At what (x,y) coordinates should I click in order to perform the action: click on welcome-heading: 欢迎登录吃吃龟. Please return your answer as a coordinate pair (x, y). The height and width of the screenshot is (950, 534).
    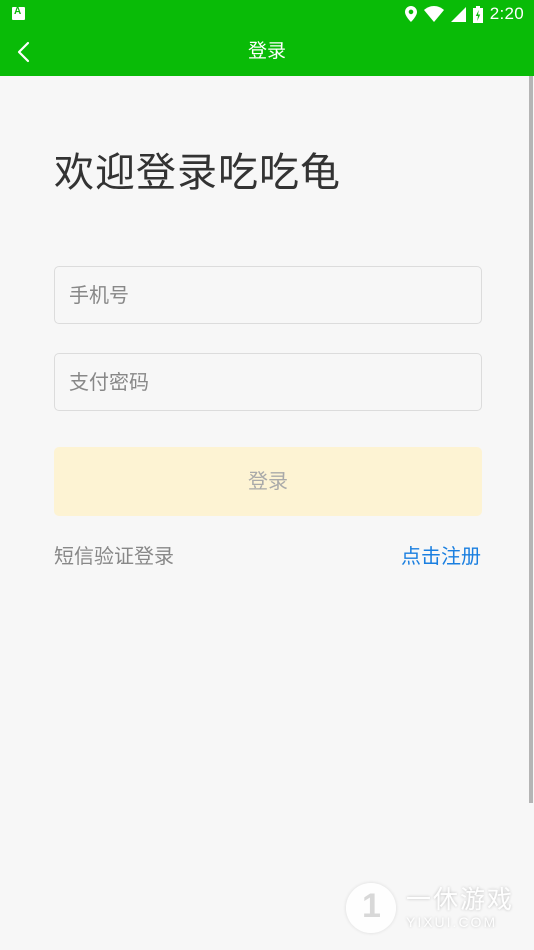
    Looking at the image, I should click on (197, 173).